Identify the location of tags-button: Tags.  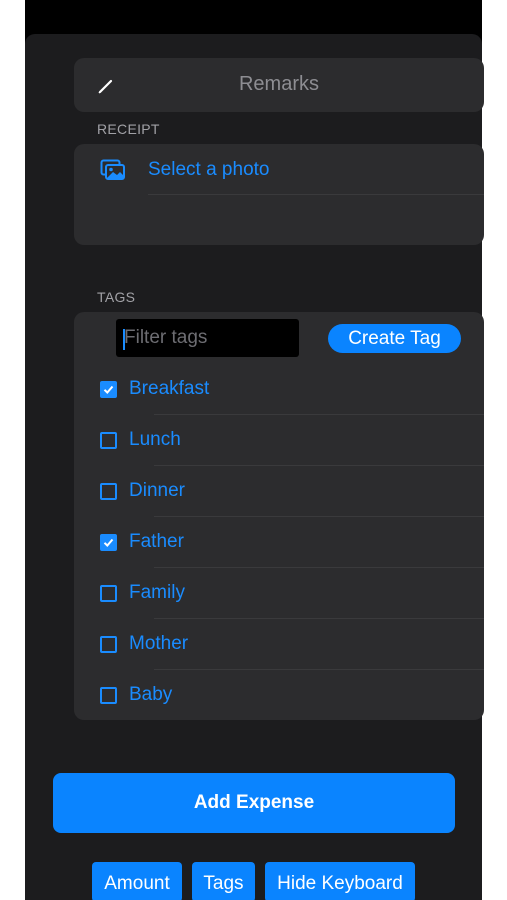
(223, 881).